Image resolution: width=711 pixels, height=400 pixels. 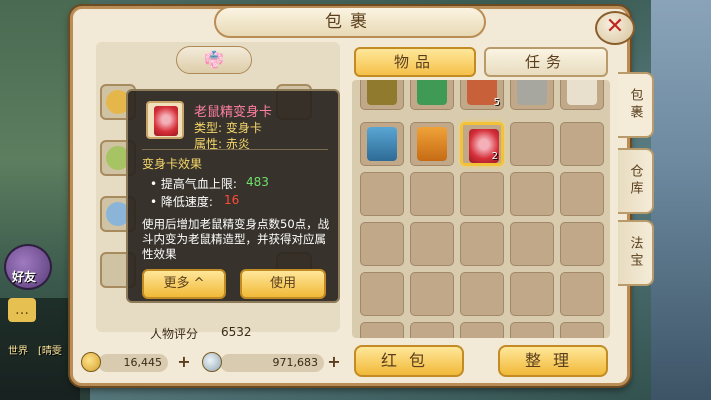 I want to click on transform-card-icon, so click(x=482, y=92).